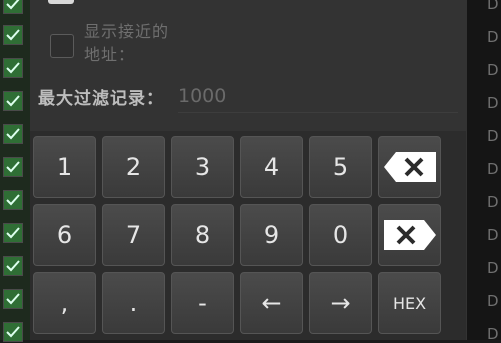 Image resolution: width=501 pixels, height=343 pixels. Describe the element at coordinates (340, 167) in the screenshot. I see `key-5: 5` at that location.